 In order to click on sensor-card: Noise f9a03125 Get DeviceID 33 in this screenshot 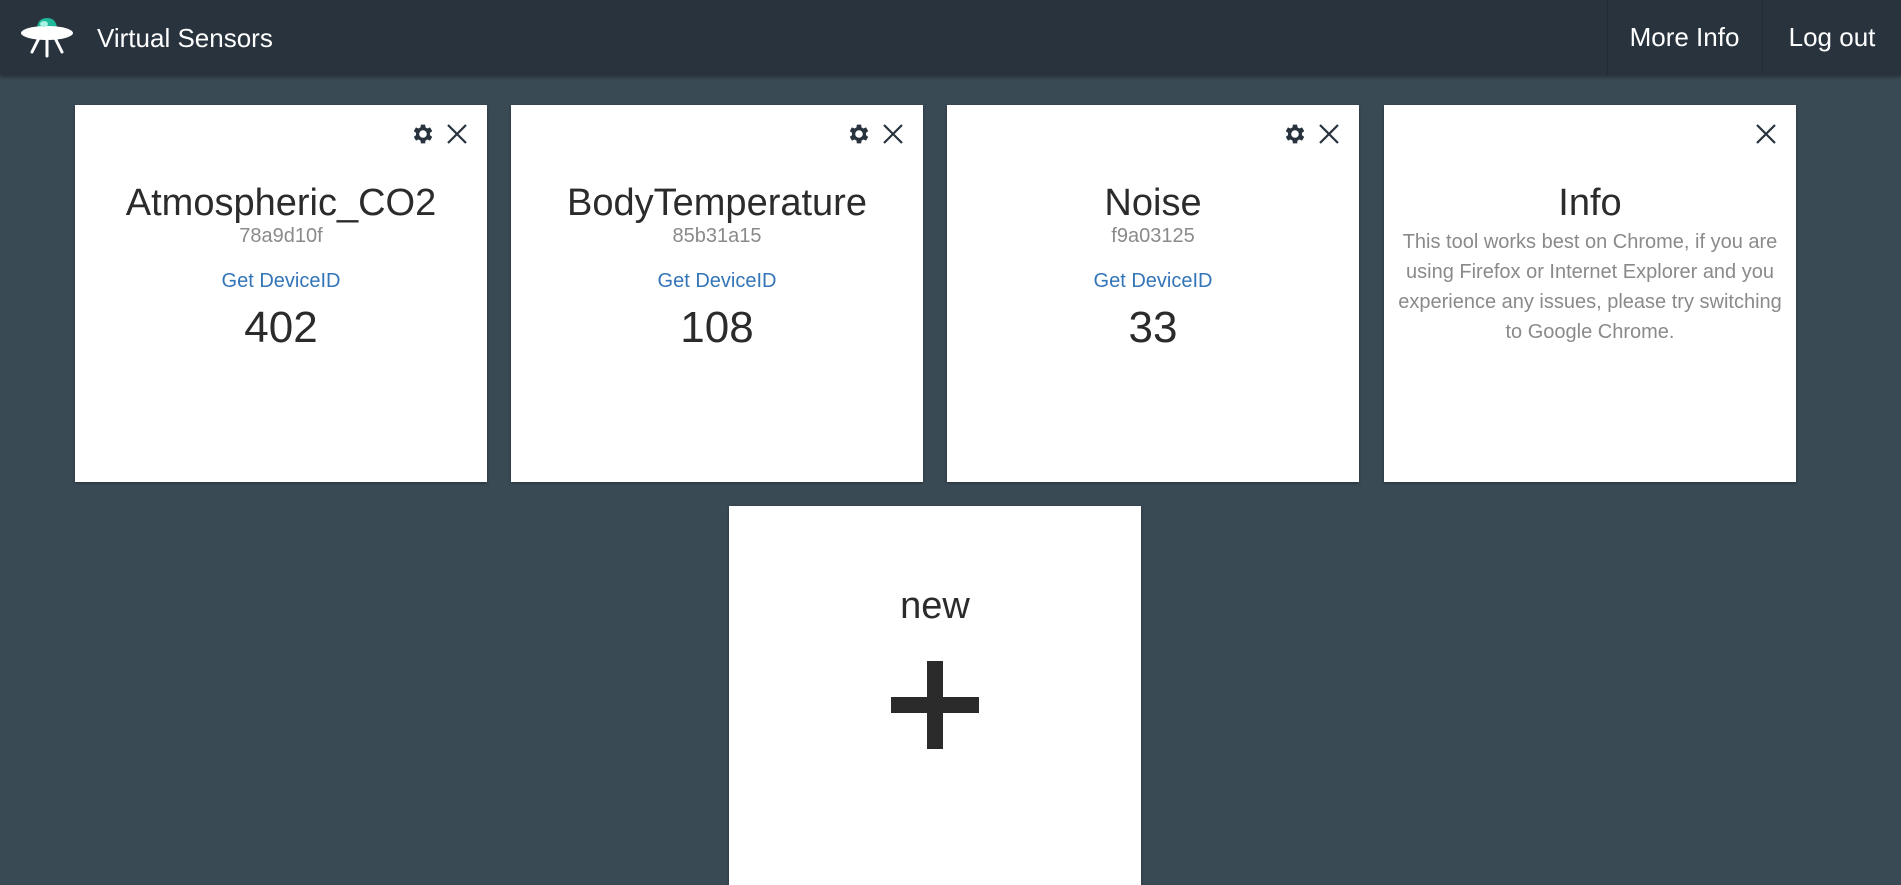, I will do `click(1153, 293)`.